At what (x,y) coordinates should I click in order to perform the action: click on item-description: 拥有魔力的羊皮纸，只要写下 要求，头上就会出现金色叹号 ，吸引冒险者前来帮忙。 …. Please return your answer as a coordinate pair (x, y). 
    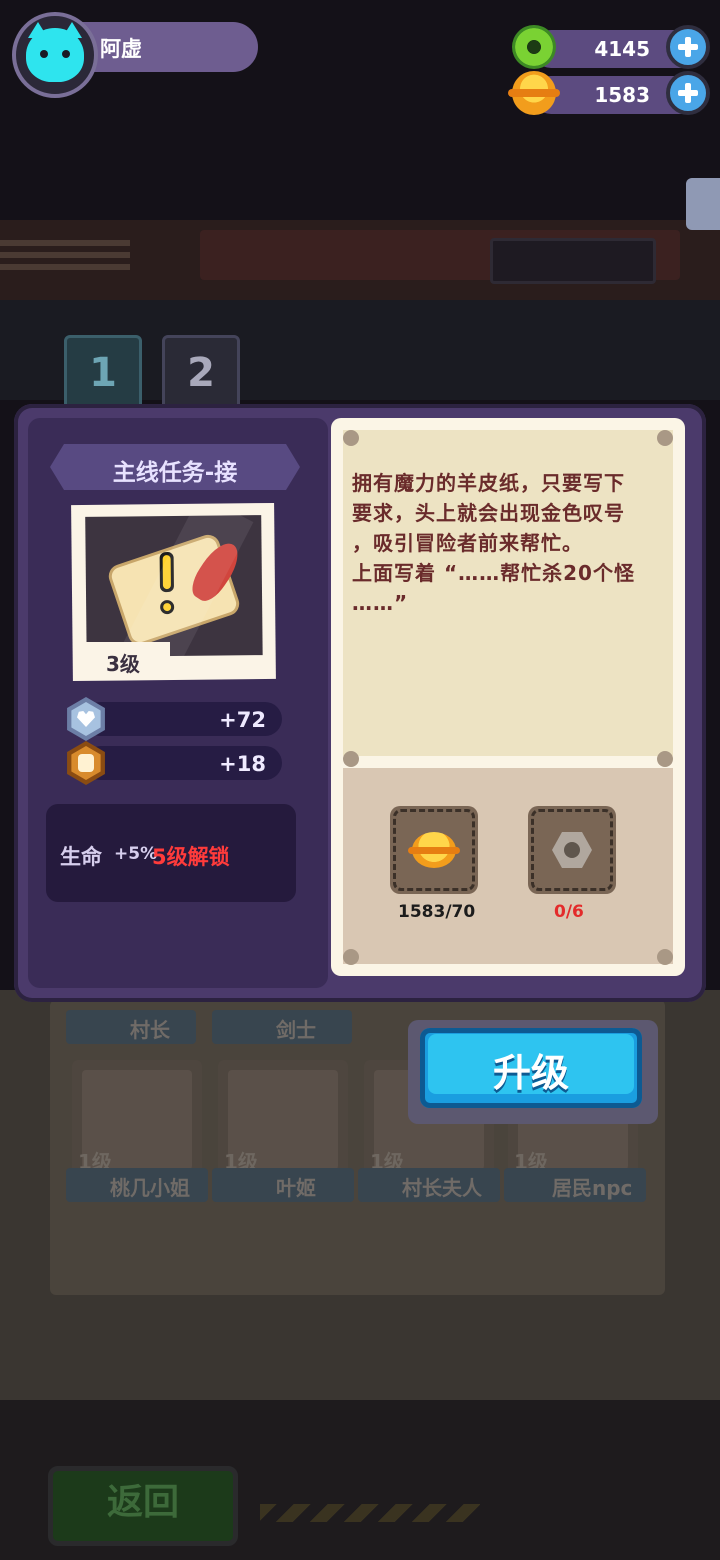
    Looking at the image, I should click on (511, 543).